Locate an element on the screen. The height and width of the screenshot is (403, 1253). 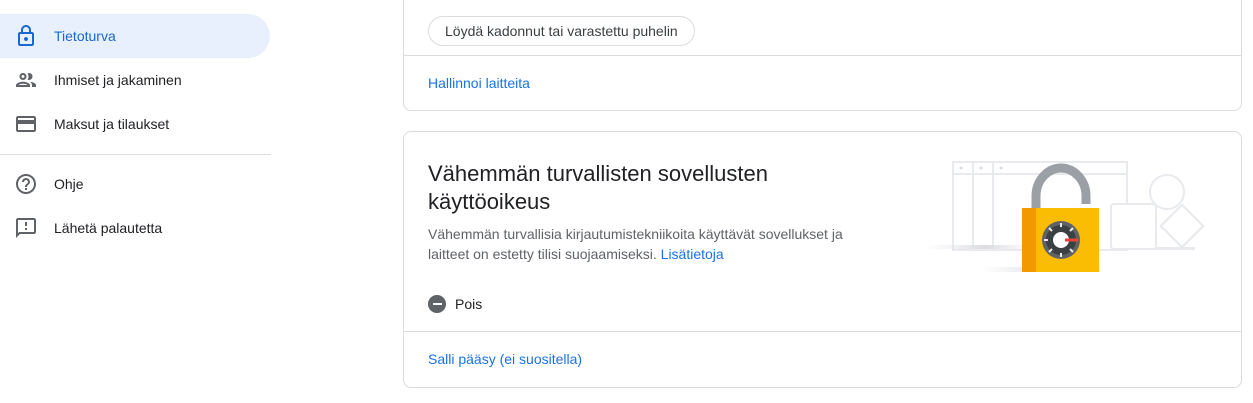
allow-access-link: Salli pääsy (ei suositella) is located at coordinates (505, 359).